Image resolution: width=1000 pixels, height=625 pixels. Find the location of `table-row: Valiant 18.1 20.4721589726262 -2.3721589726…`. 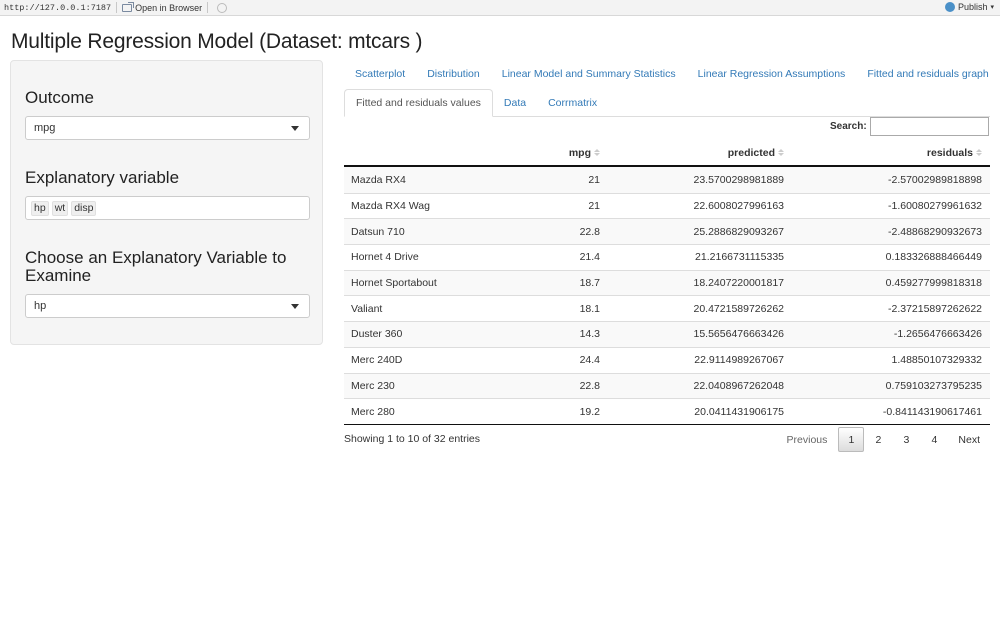

table-row: Valiant 18.1 20.4721589726262 -2.3721589726… is located at coordinates (667, 308).